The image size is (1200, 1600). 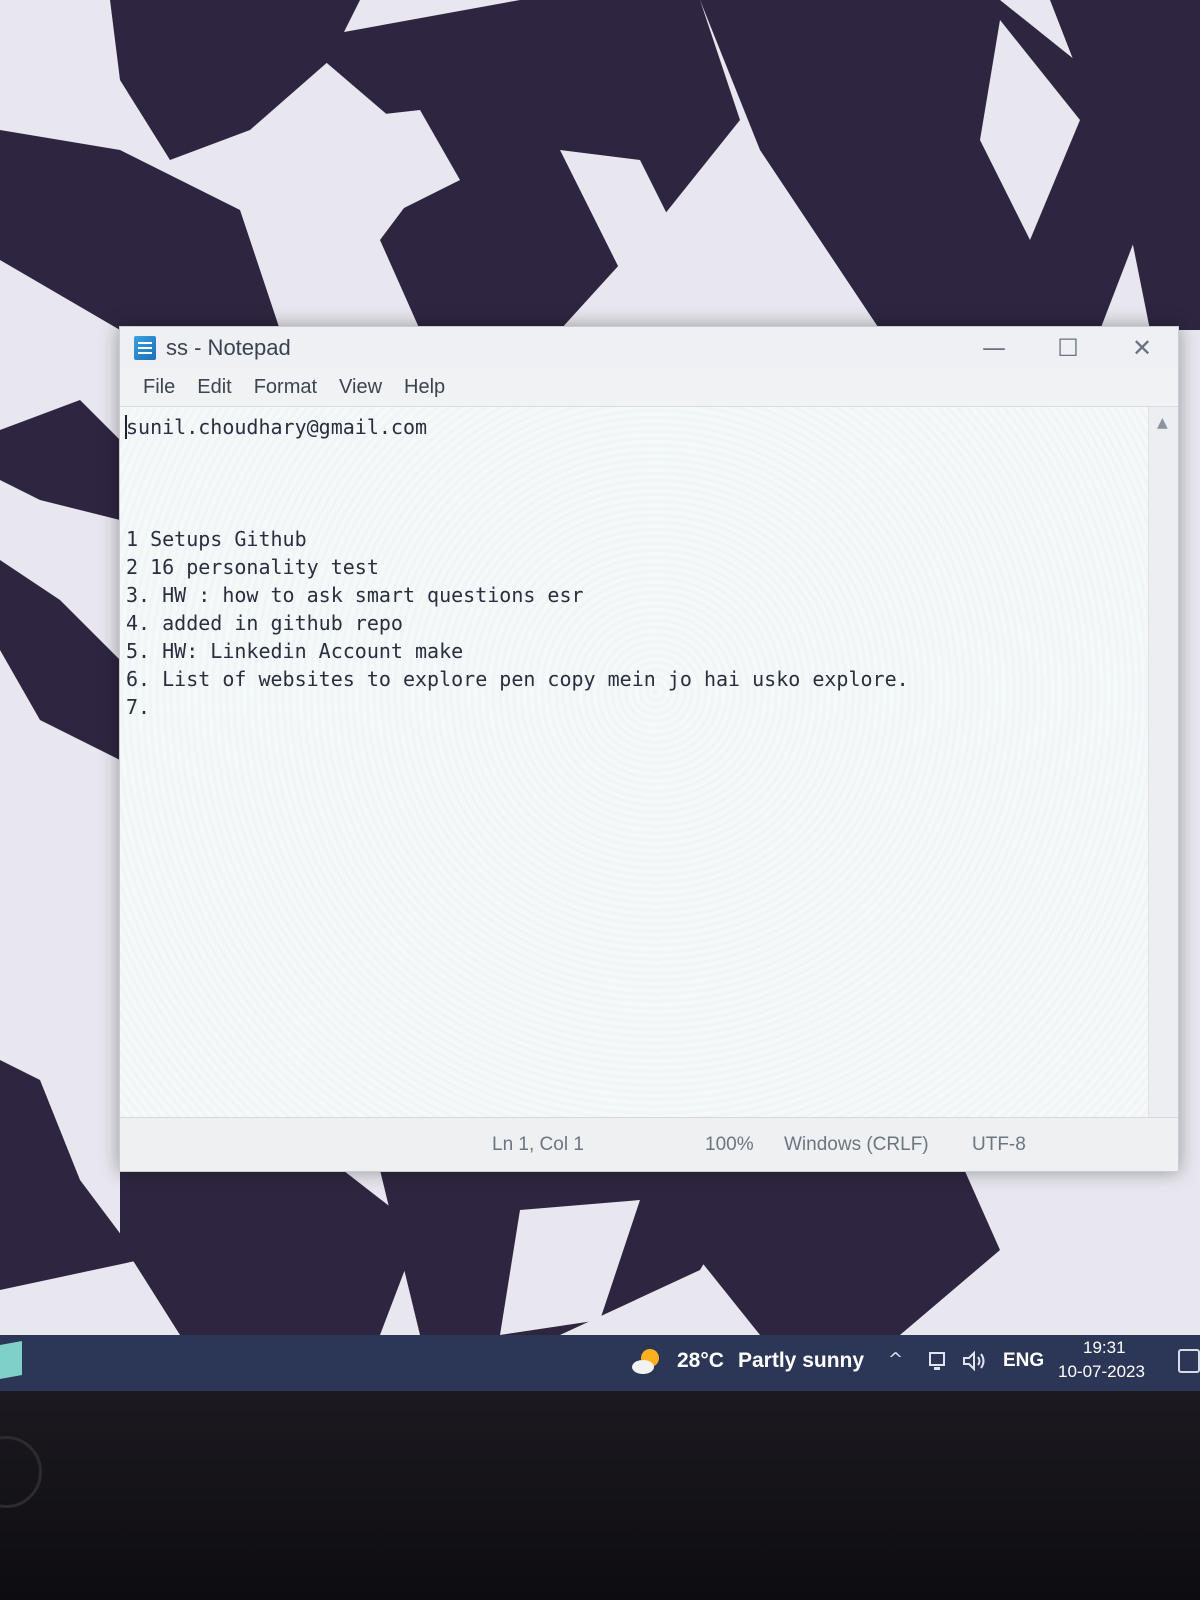 What do you see at coordinates (1189, 1361) in the screenshot?
I see `notifications-icon` at bounding box center [1189, 1361].